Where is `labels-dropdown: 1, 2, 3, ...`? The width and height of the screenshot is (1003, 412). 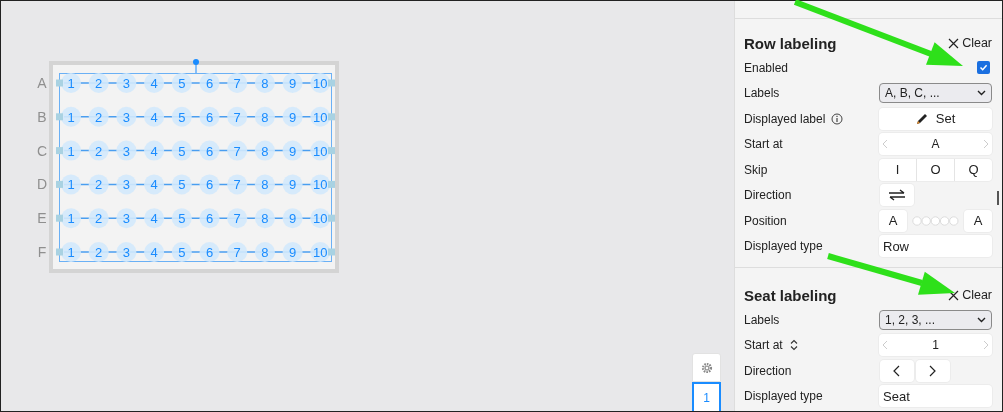 labels-dropdown: 1, 2, 3, ... is located at coordinates (935, 319).